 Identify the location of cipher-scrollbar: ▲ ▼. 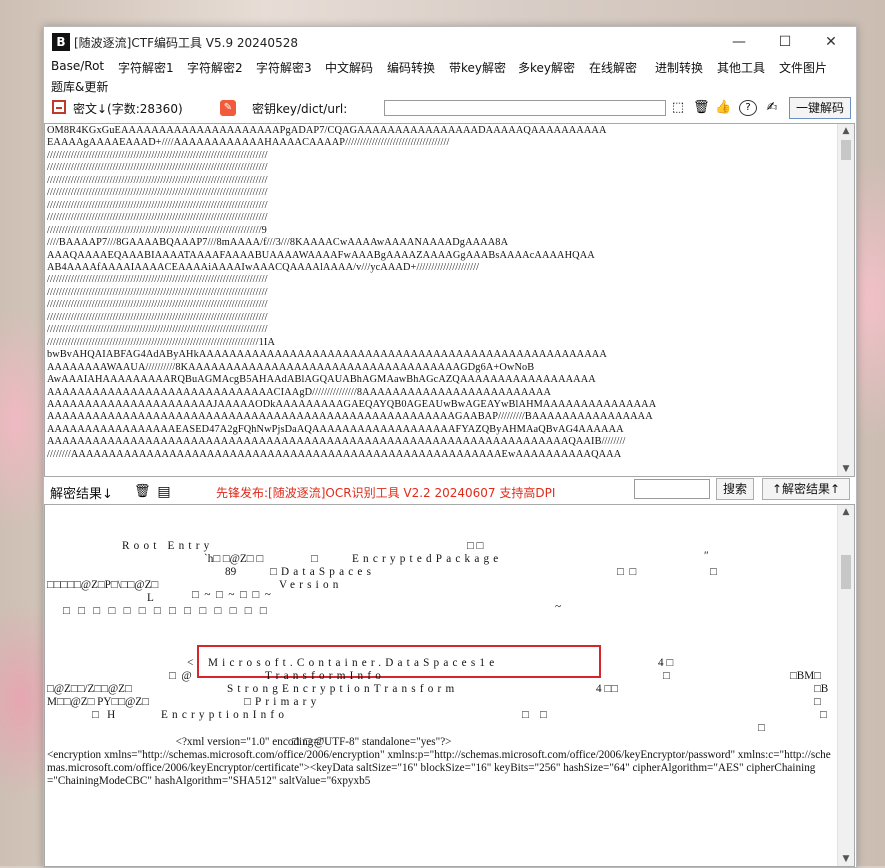
(845, 300).